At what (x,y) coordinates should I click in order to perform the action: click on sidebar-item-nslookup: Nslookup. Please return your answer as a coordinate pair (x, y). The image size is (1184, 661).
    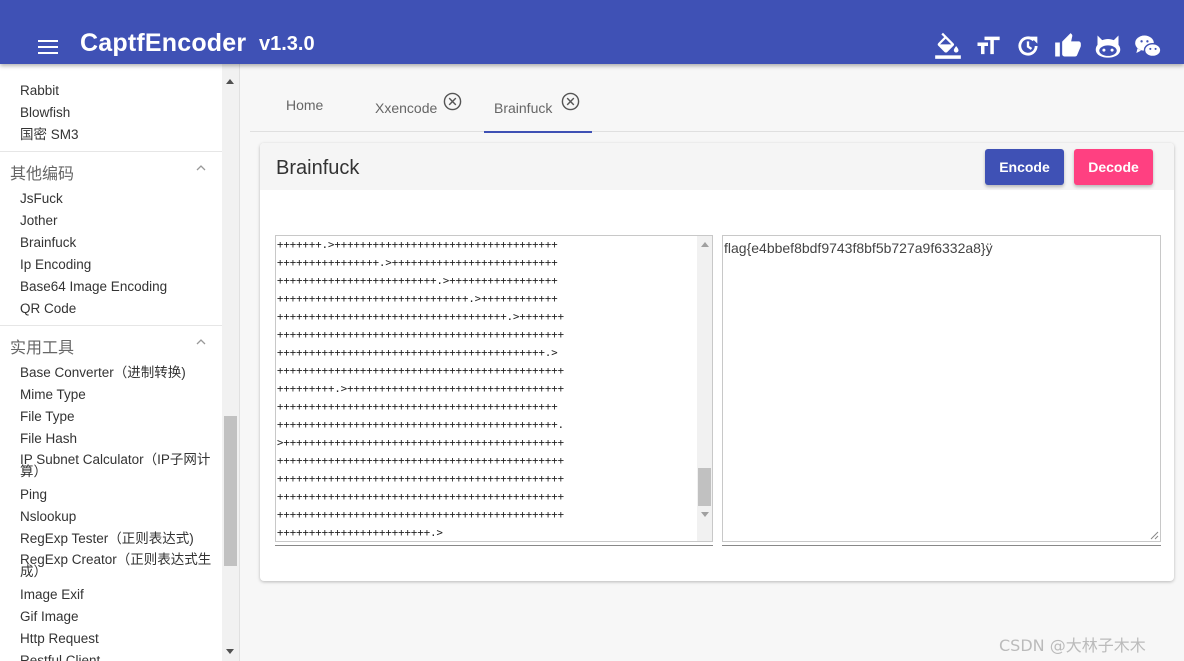
    Looking at the image, I should click on (48, 517).